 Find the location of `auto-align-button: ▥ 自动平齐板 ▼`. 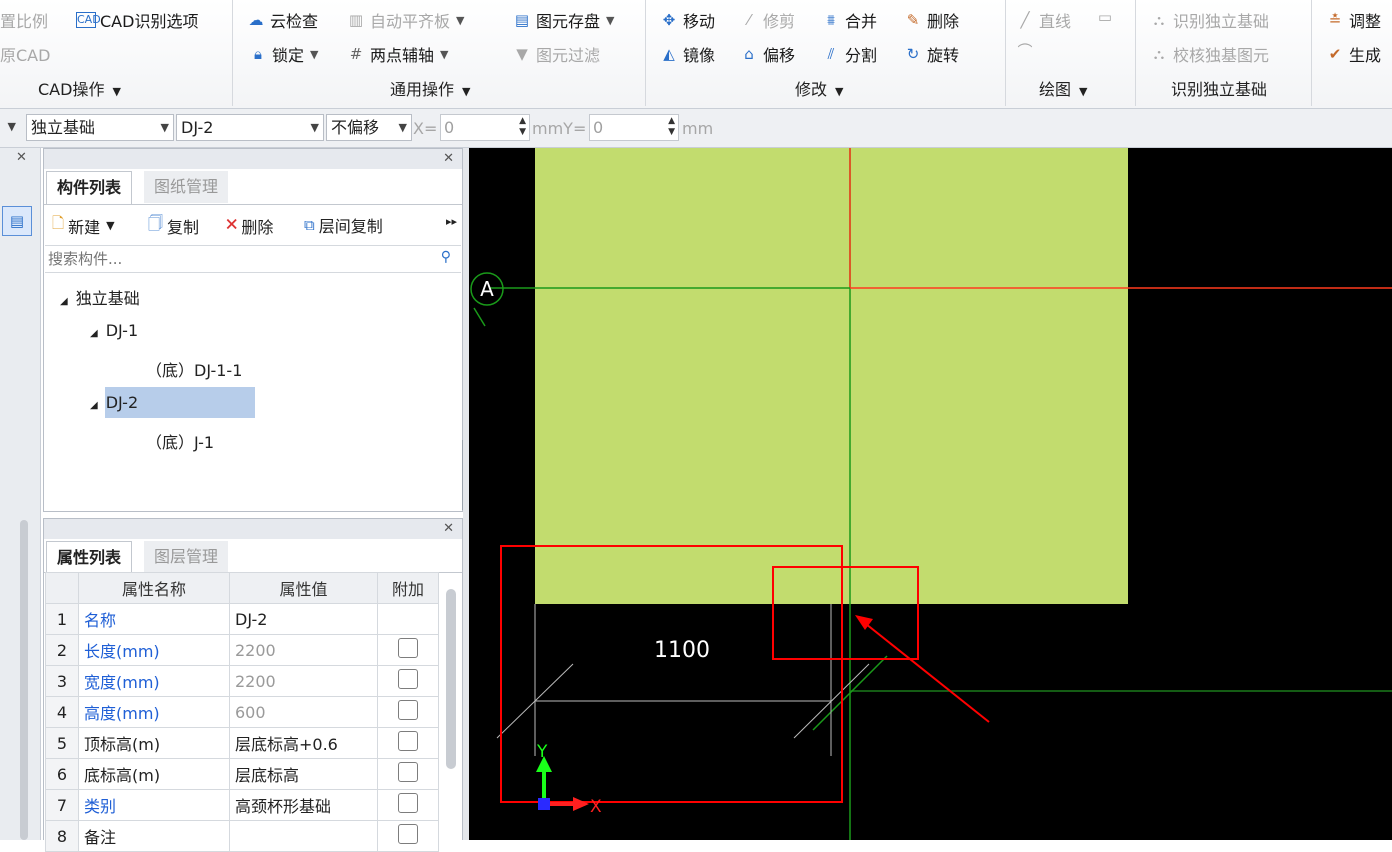

auto-align-button: ▥ 自动平齐板 ▼ is located at coordinates (405, 20).